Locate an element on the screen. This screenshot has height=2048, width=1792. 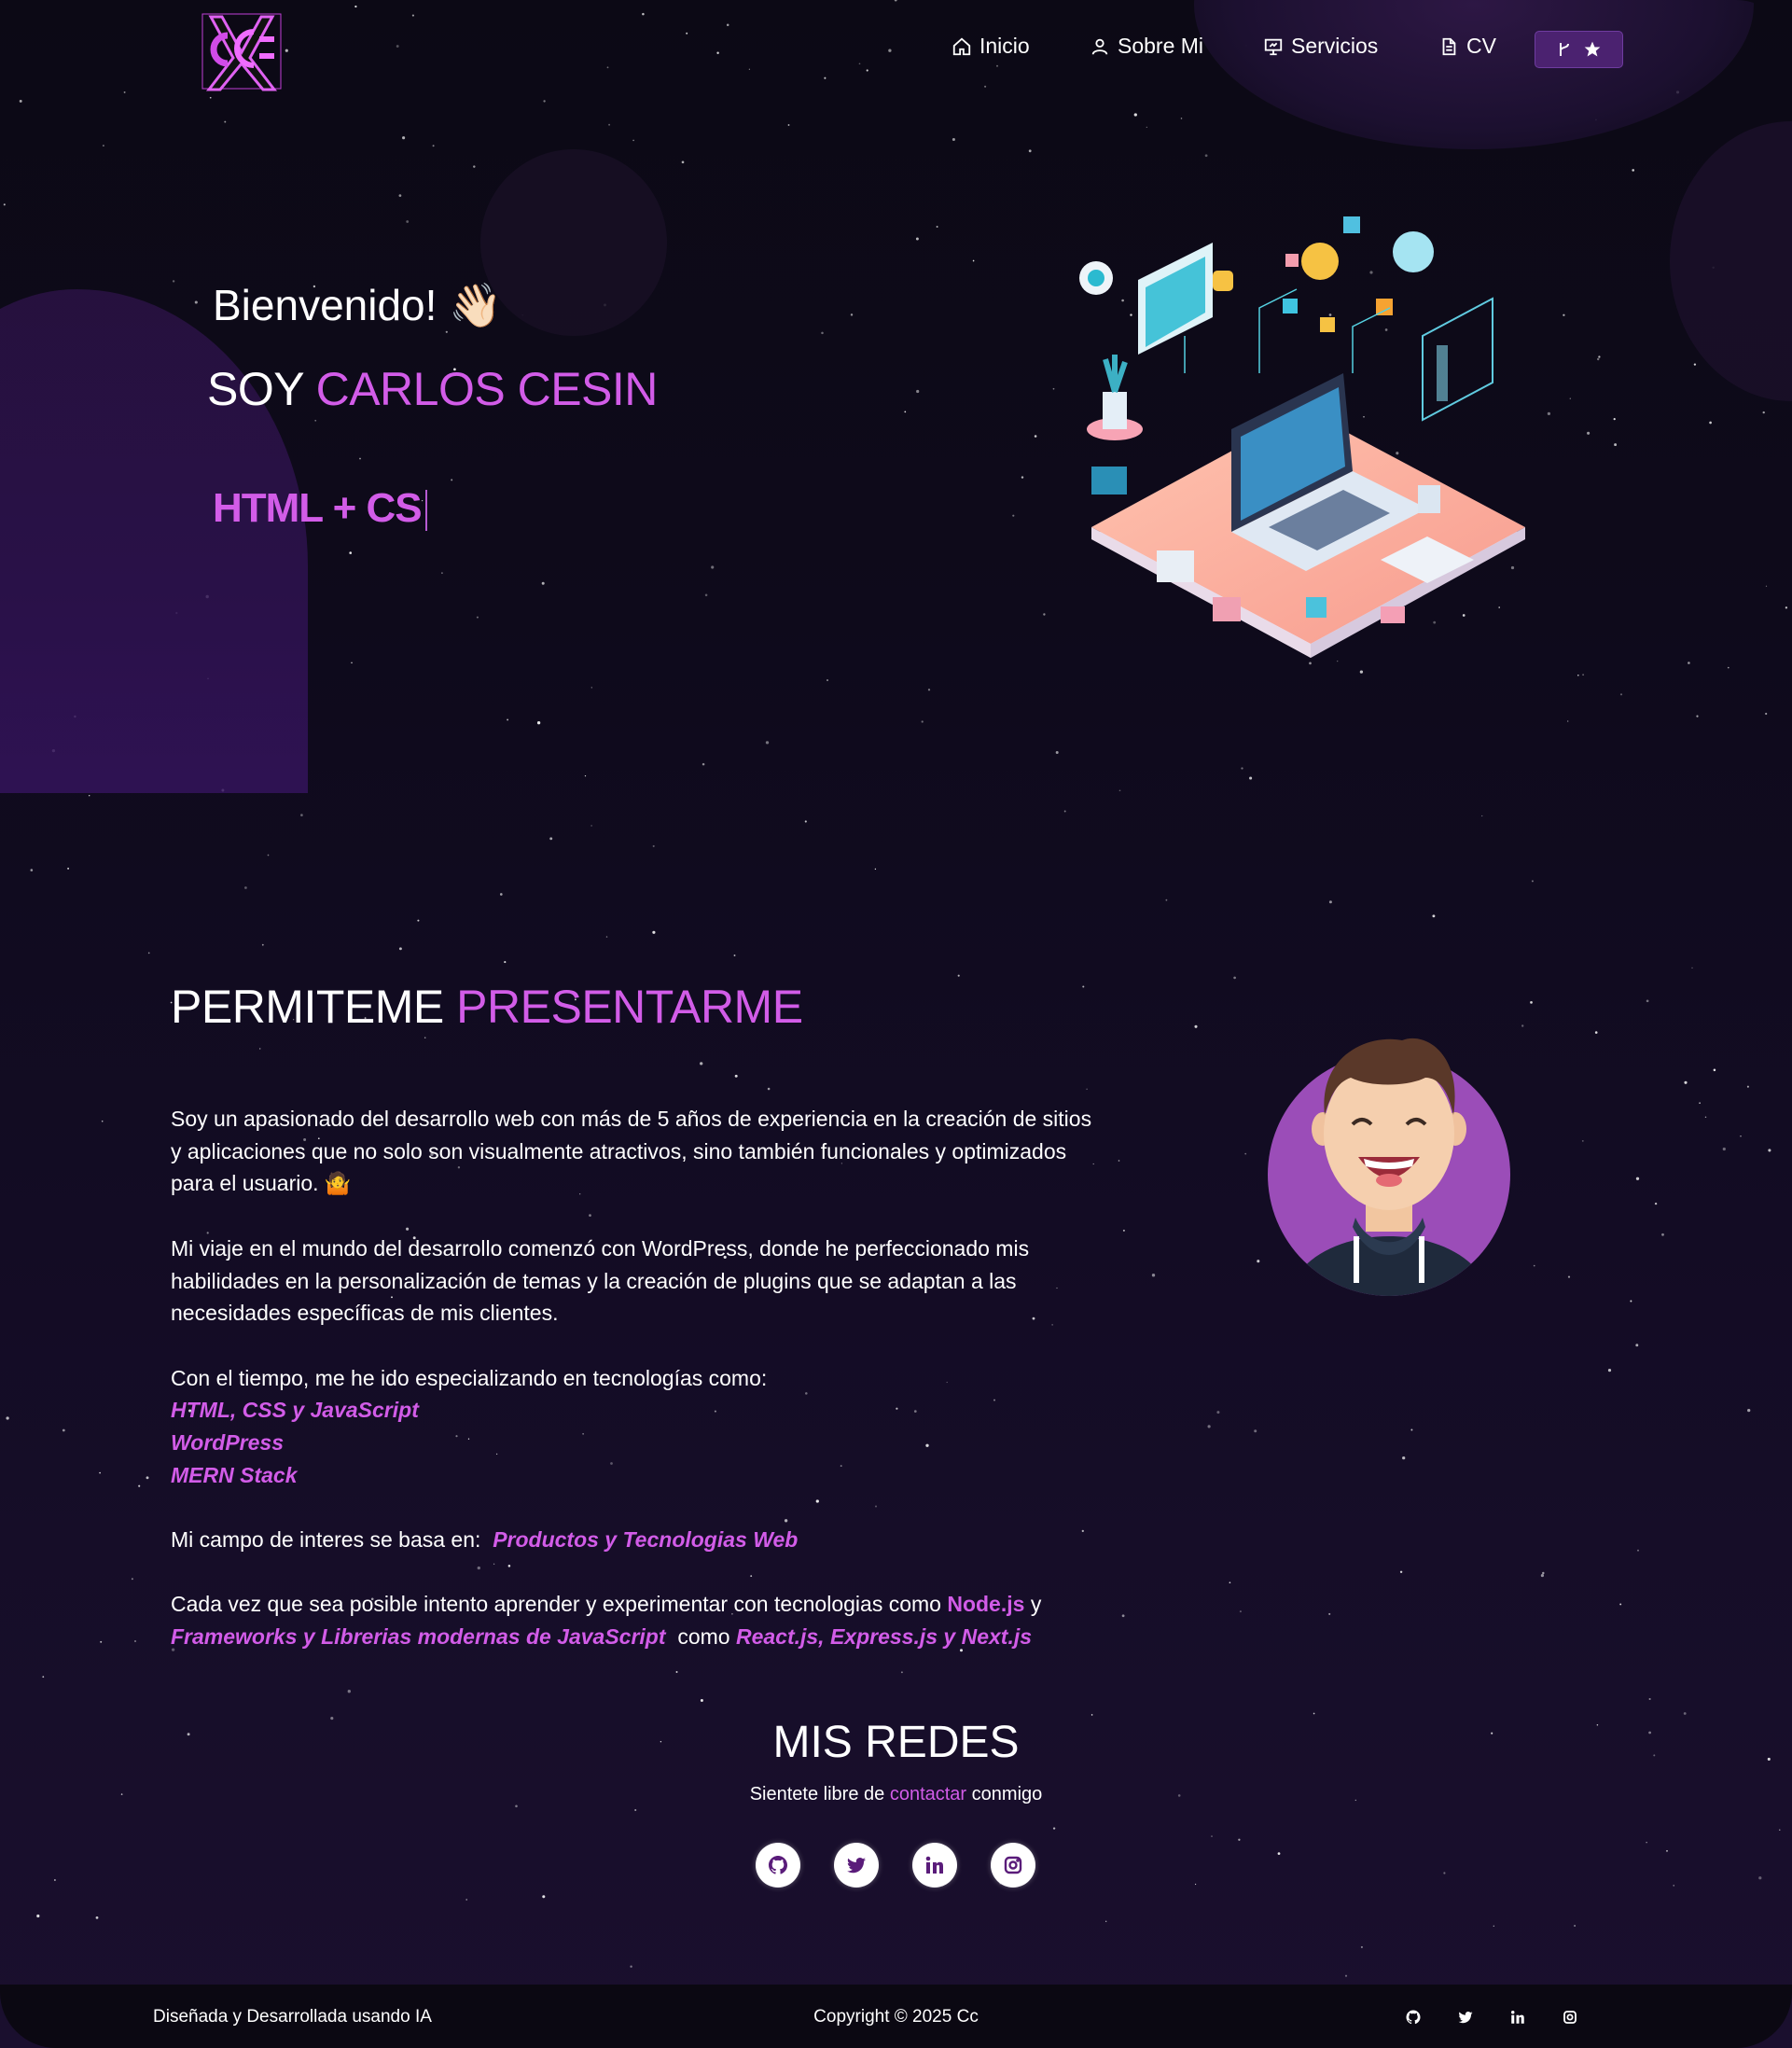
about-title-accent: PRESENTARME is located at coordinates (629, 1007).